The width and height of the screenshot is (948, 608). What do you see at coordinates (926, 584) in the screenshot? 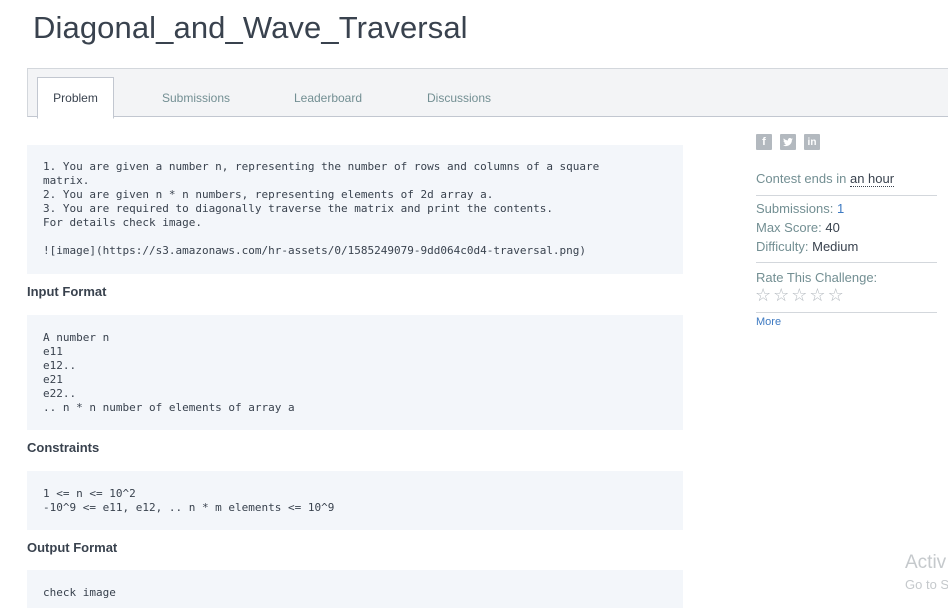
I see `activation-watermark-subtitle: Go to S` at bounding box center [926, 584].